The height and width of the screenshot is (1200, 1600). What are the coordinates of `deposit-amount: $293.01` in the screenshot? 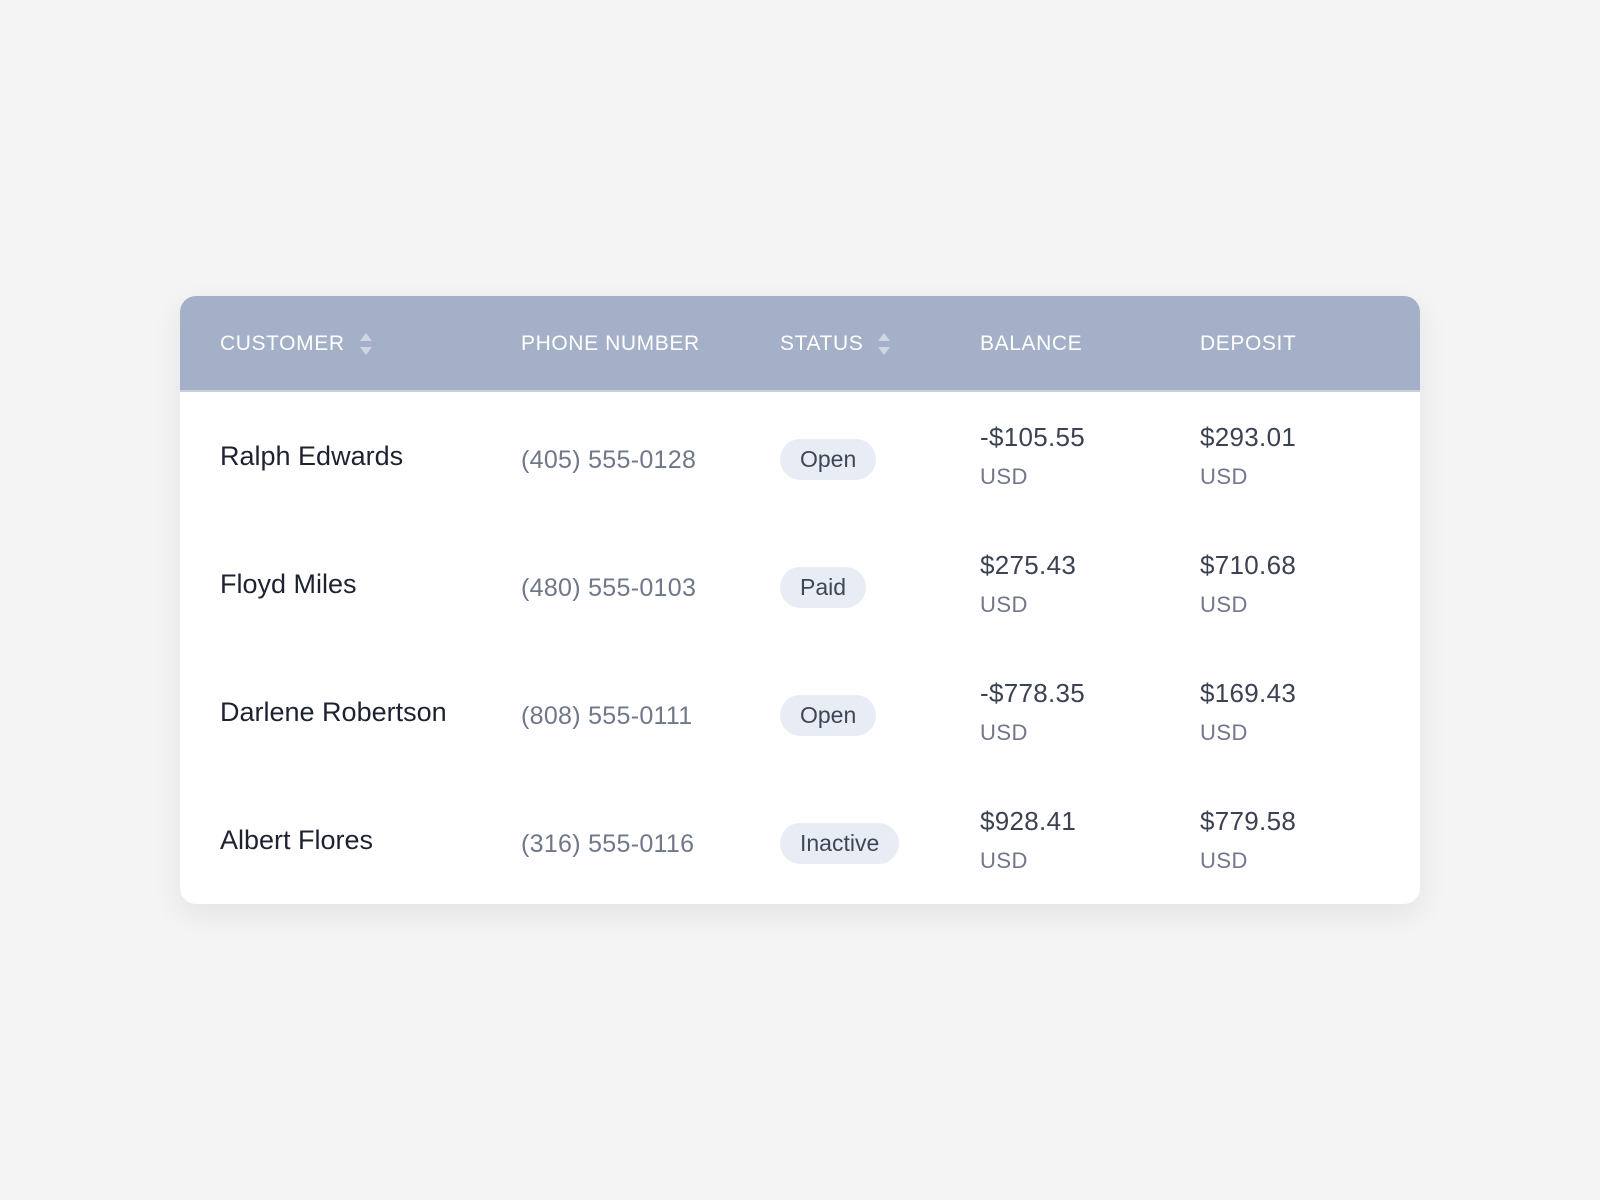 It's located at (1248, 437).